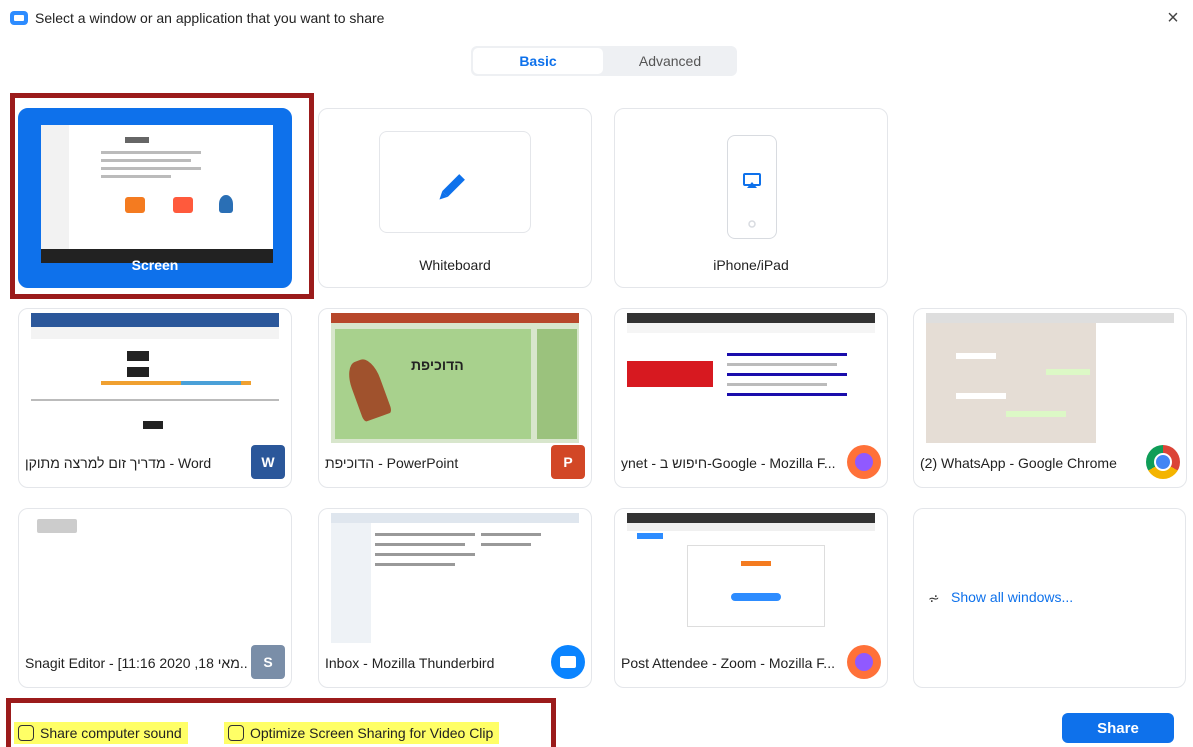 This screenshot has width=1193, height=747. What do you see at coordinates (568, 462) in the screenshot?
I see `powerpoint-icon: P` at bounding box center [568, 462].